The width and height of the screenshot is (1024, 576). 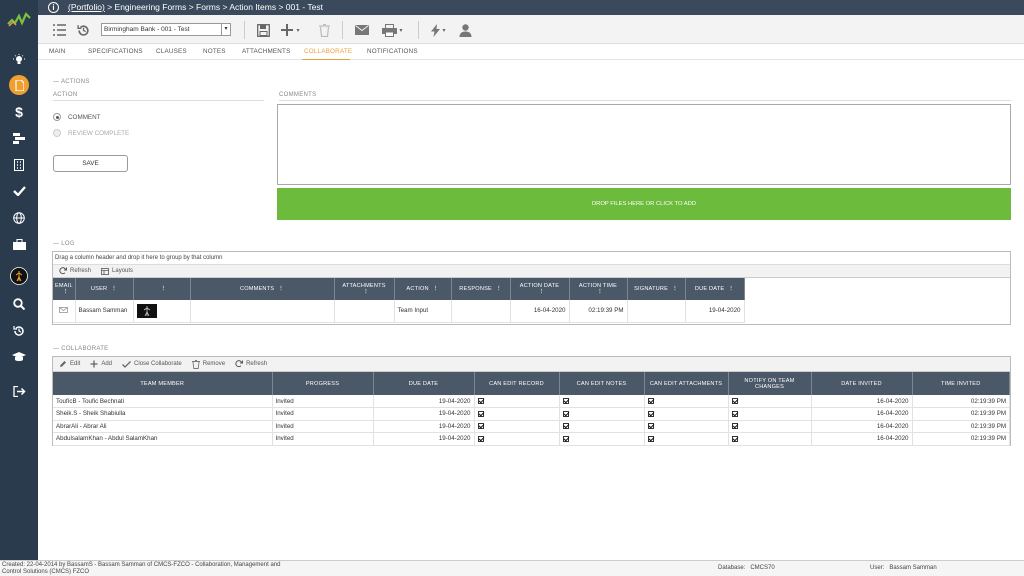 What do you see at coordinates (465, 30) in the screenshot?
I see `user-icon` at bounding box center [465, 30].